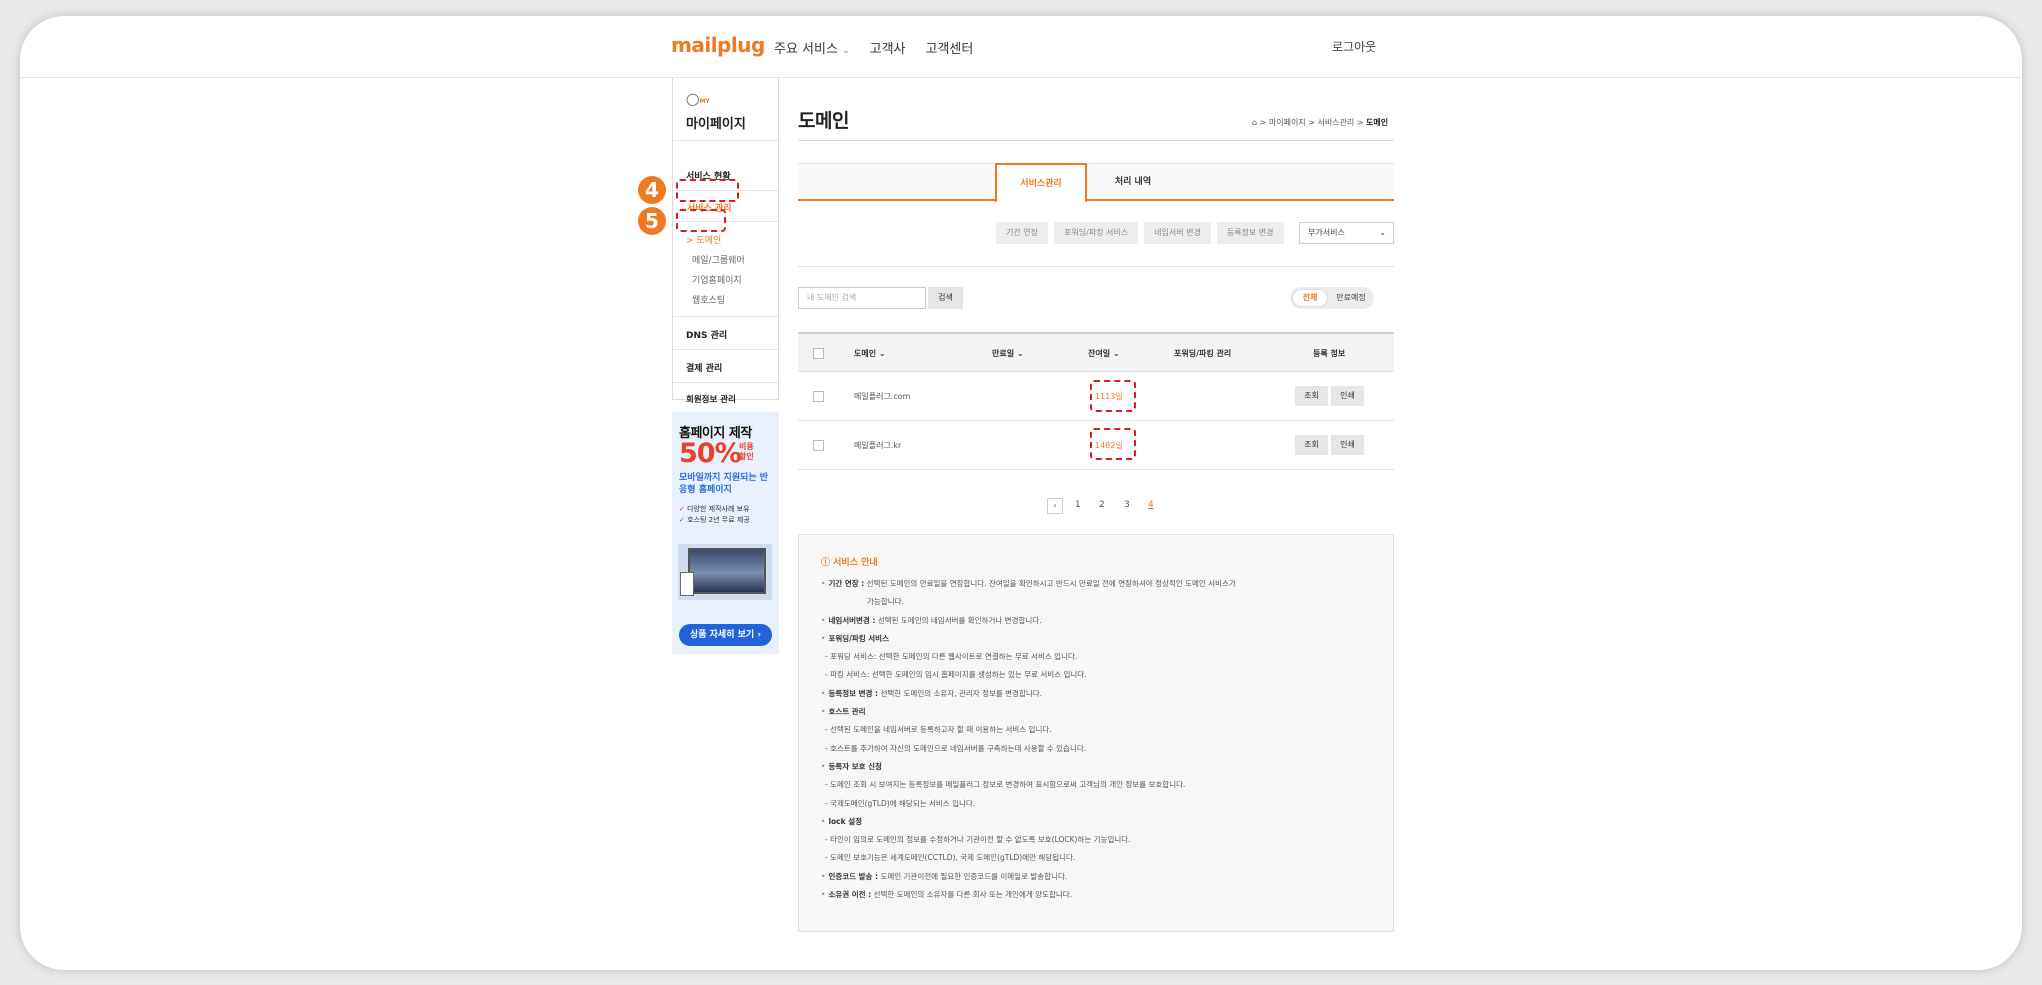 The image size is (2042, 985). I want to click on ad-feature: 다양한 제작사례 보유, so click(718, 509).